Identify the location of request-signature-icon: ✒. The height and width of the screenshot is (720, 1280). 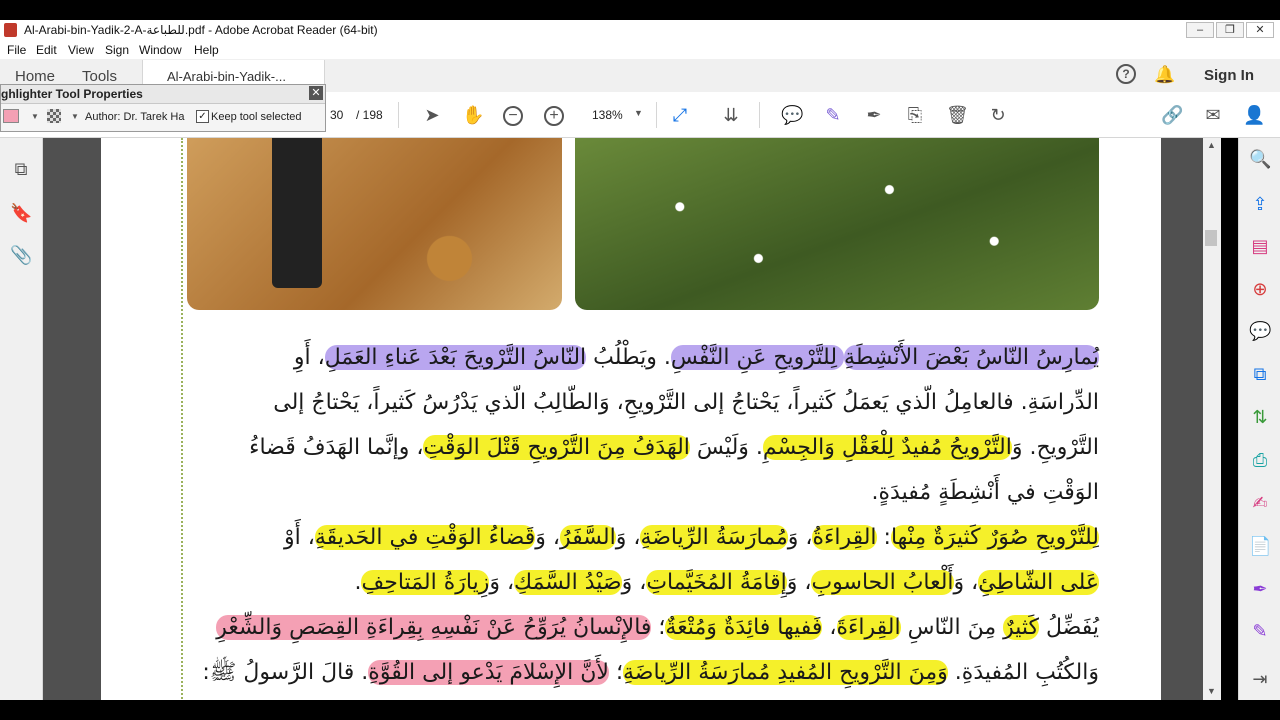
(1260, 589).